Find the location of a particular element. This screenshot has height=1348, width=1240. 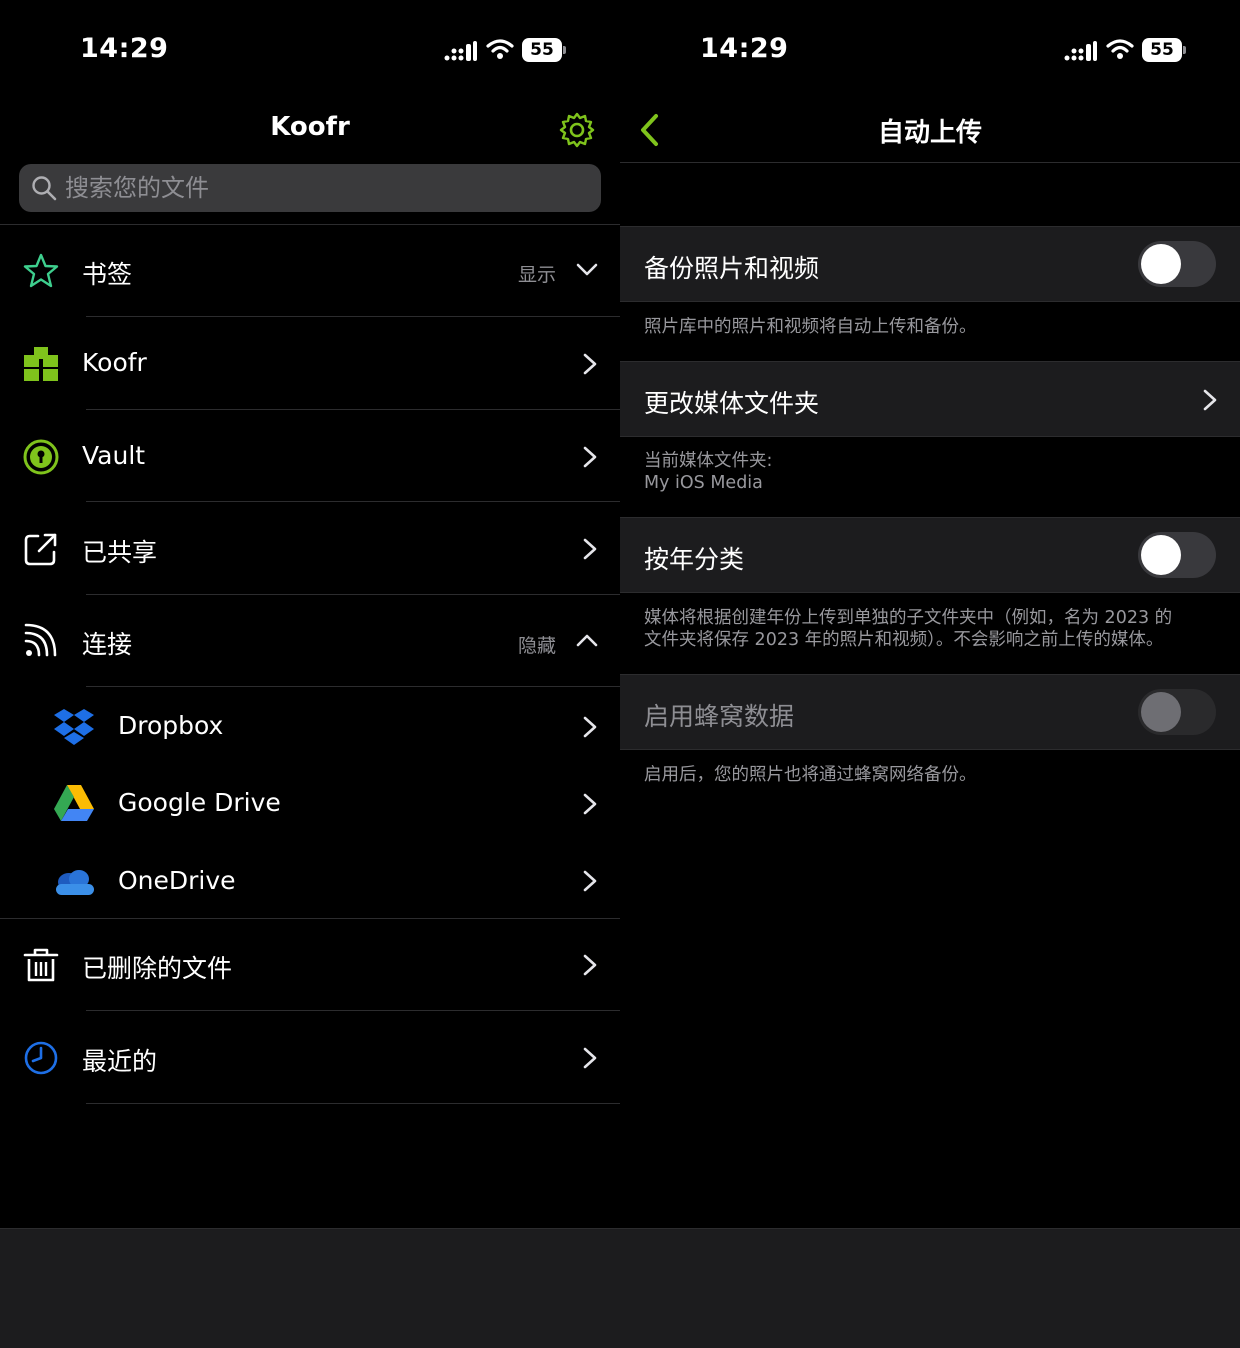

current-media-folder-title: 当前媒体文件夹: is located at coordinates (708, 461).